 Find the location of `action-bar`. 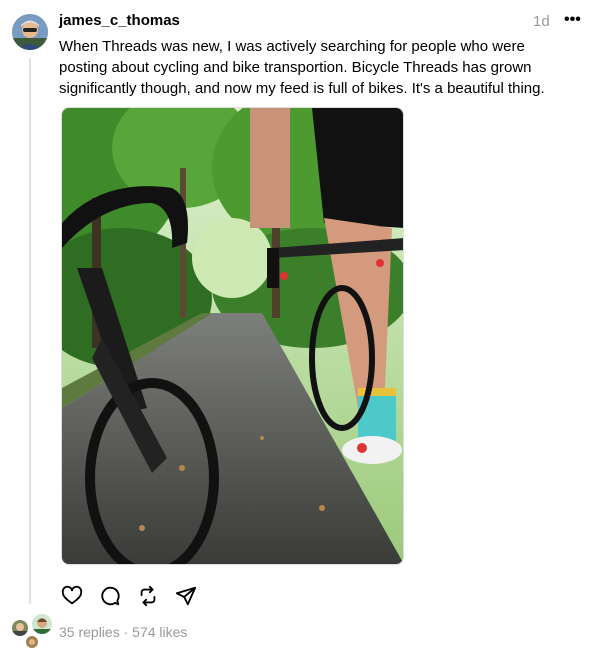

action-bar is located at coordinates (129, 596).